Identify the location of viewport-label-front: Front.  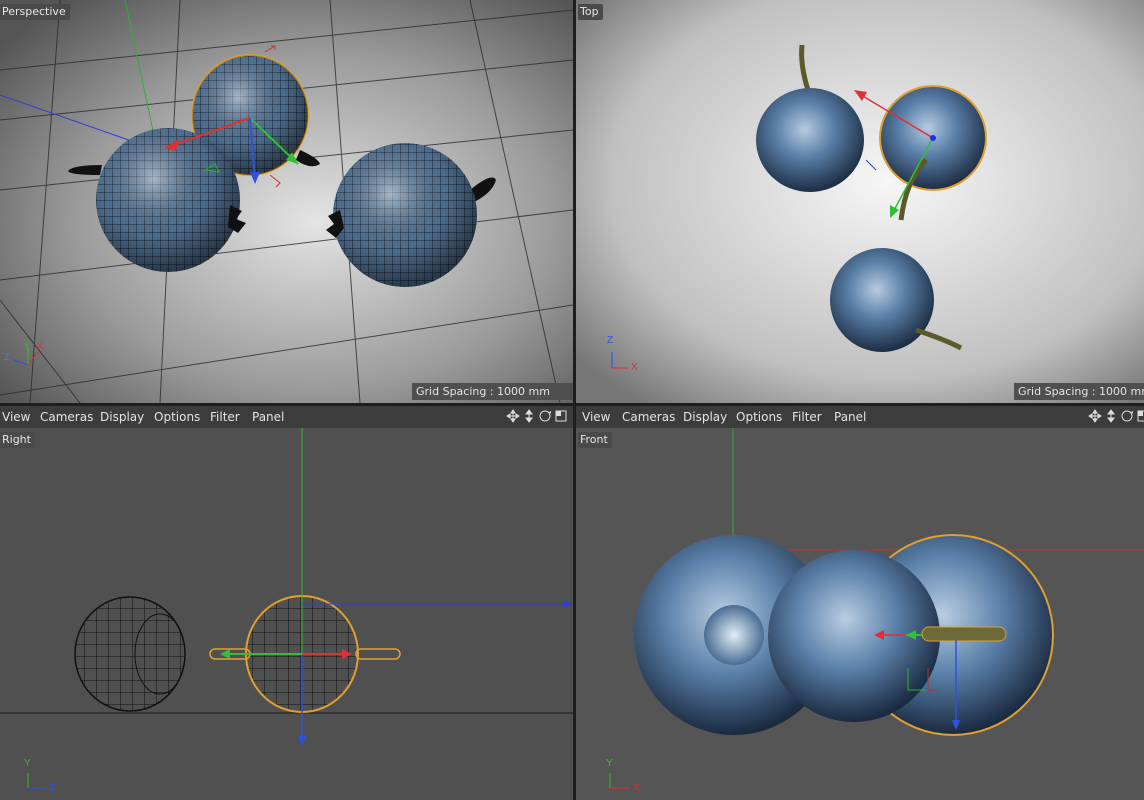
(595, 440).